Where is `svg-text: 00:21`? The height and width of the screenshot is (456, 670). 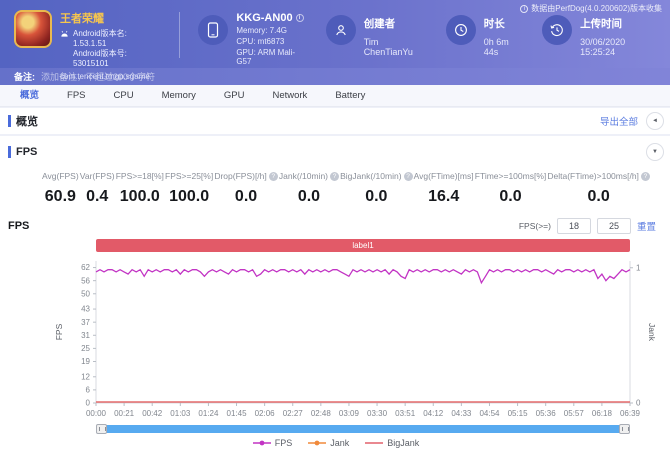
svg-text: 00:21 is located at coordinates (124, 413).